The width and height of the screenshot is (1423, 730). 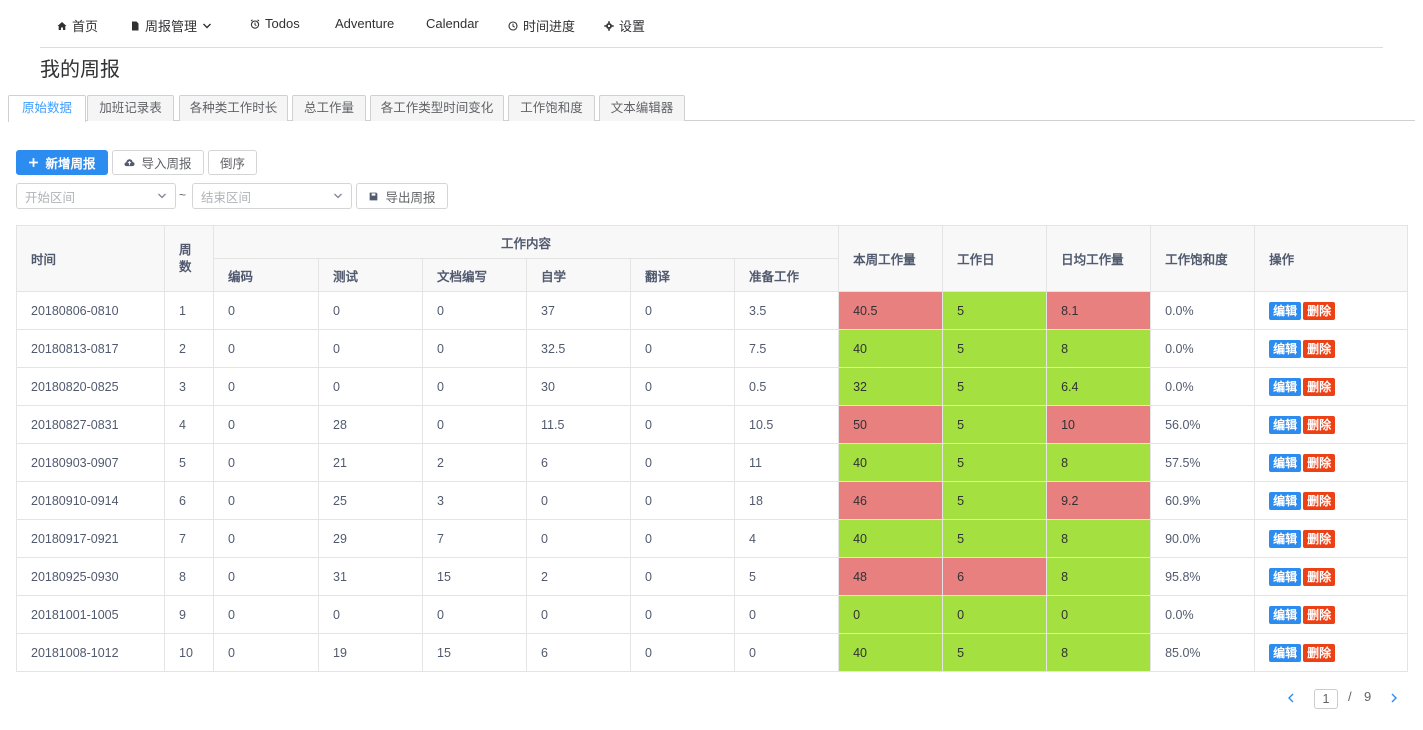 I want to click on cell-saturation: 85.0%, so click(x=1203, y=652).